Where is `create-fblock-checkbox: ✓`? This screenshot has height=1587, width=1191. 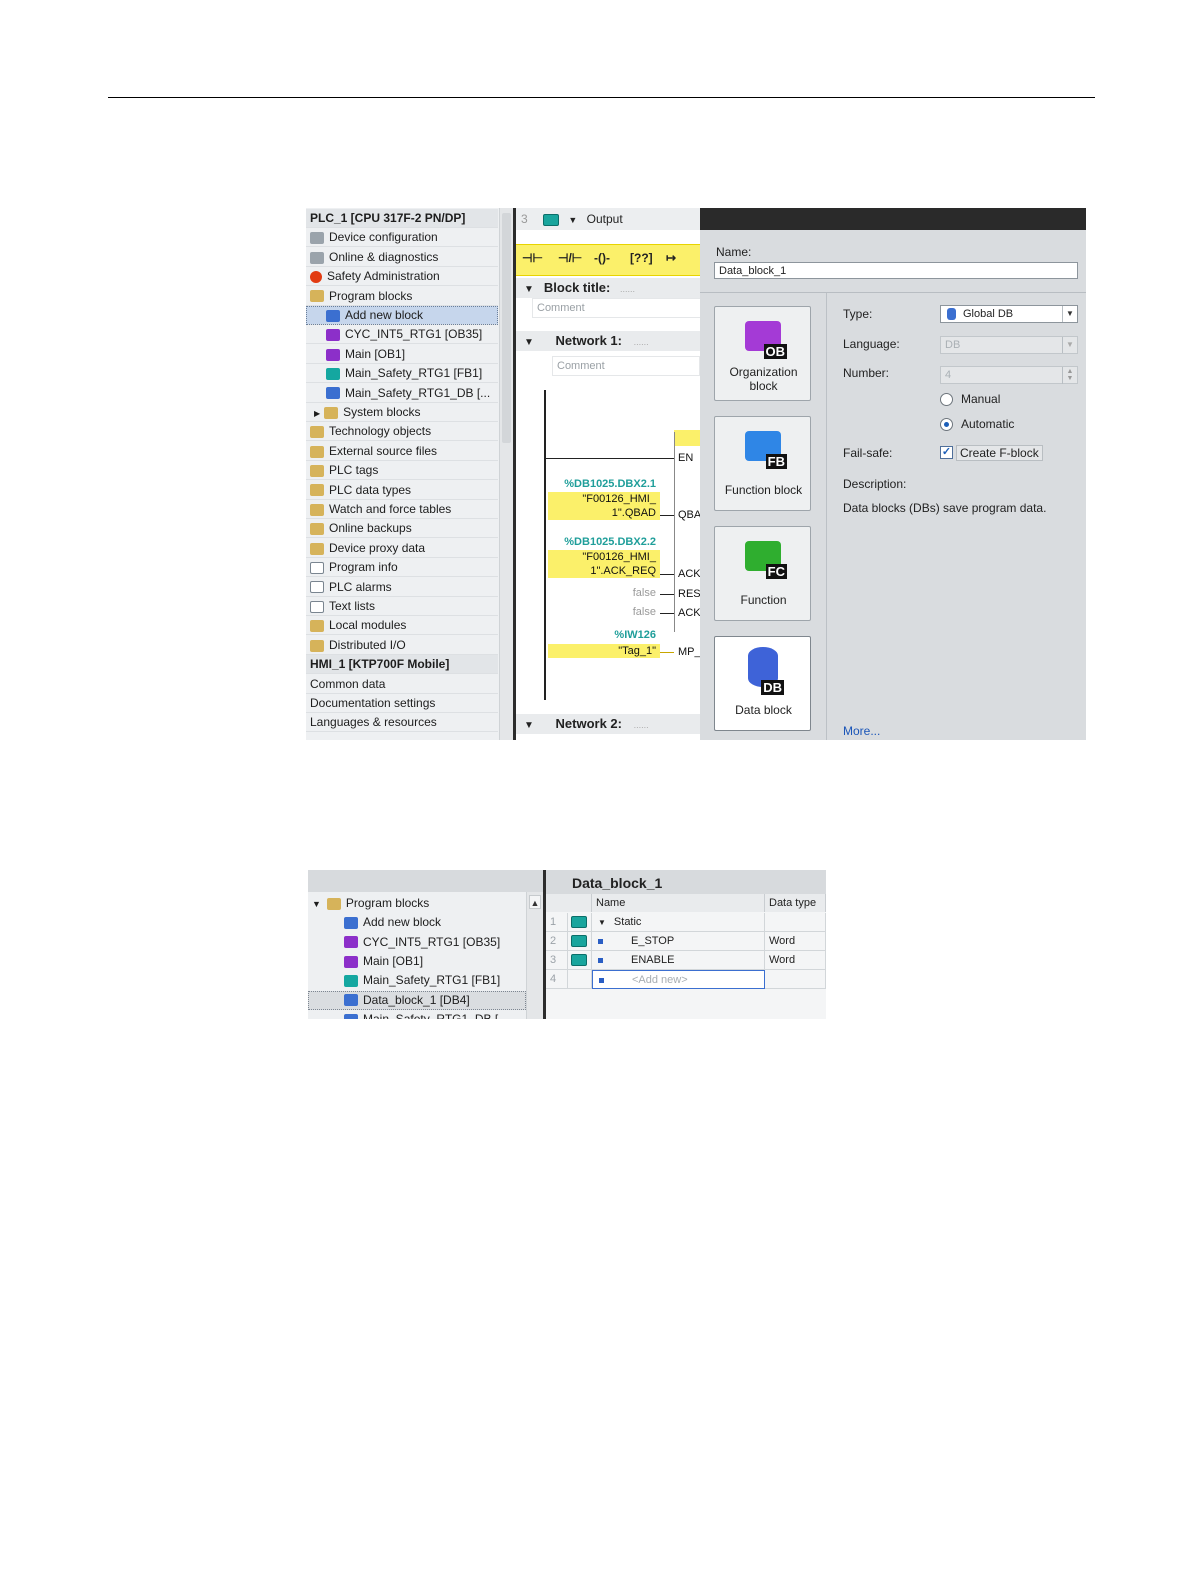 create-fblock-checkbox: ✓ is located at coordinates (946, 452).